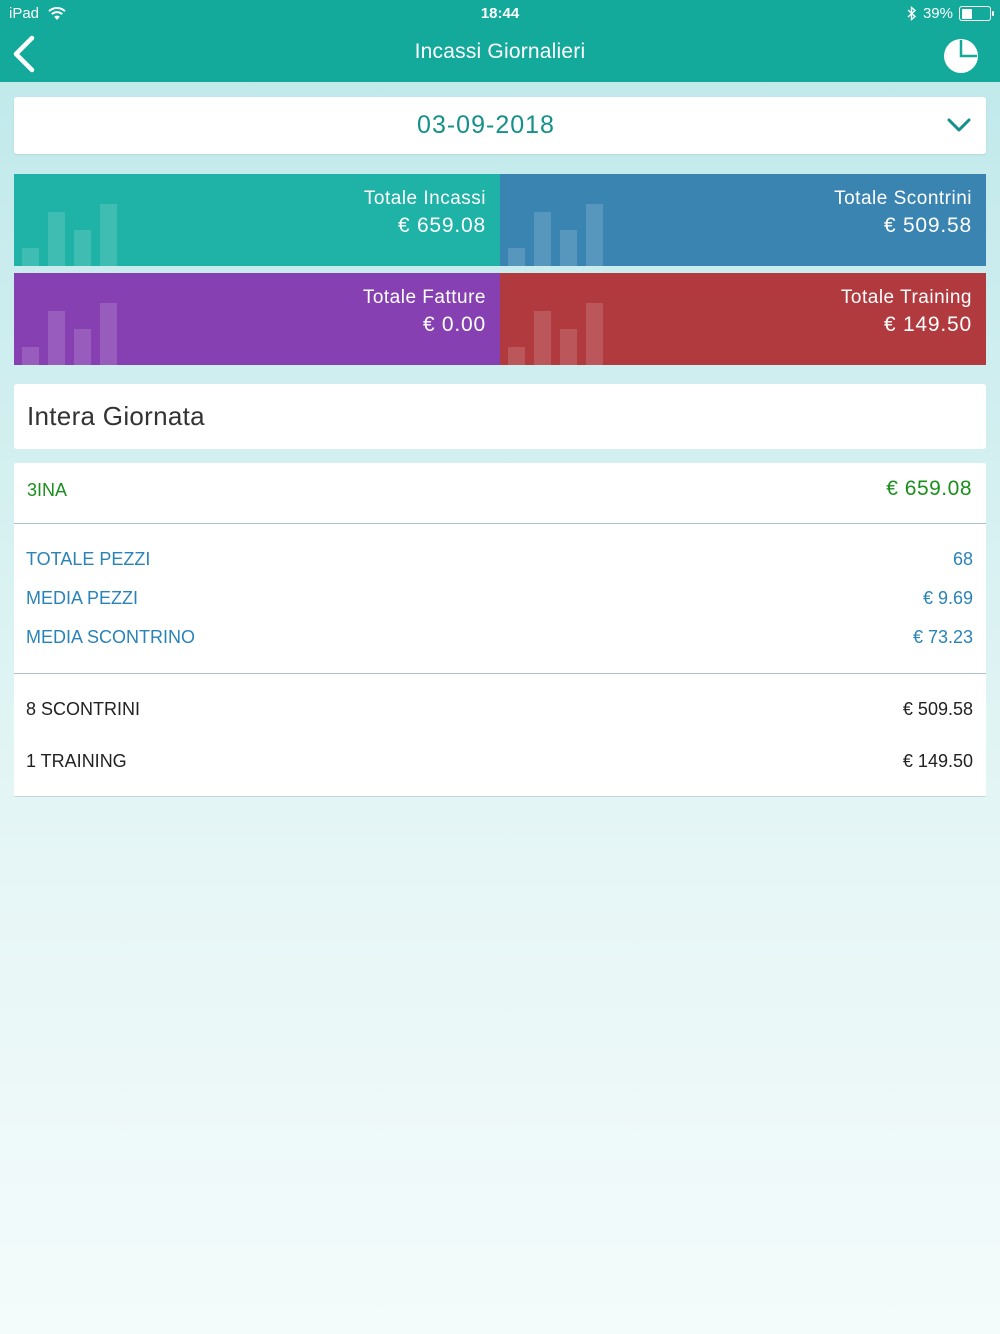  What do you see at coordinates (906, 297) in the screenshot?
I see `tile-label: Totale Training` at bounding box center [906, 297].